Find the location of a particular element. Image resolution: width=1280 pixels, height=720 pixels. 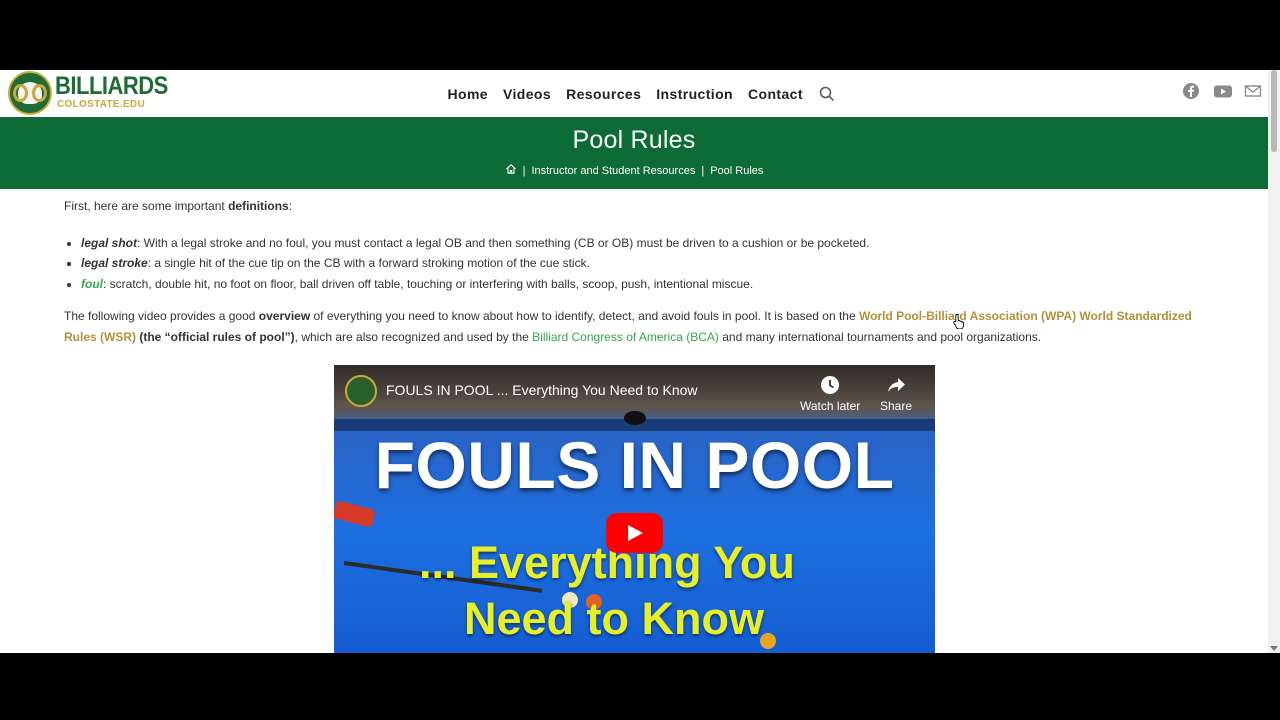

intro-bold: definitions is located at coordinates (258, 206).